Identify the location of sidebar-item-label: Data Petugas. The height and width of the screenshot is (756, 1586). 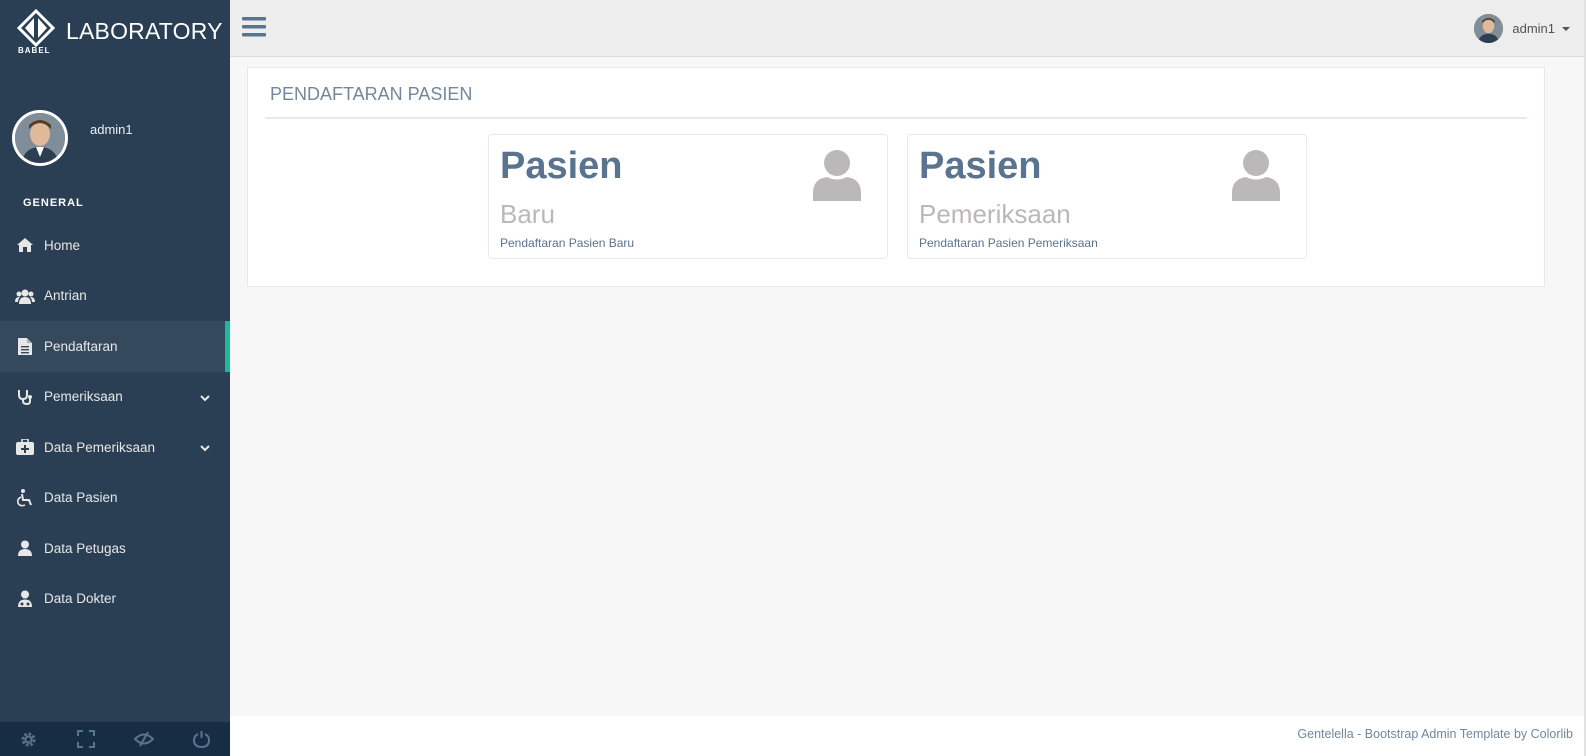
(85, 548).